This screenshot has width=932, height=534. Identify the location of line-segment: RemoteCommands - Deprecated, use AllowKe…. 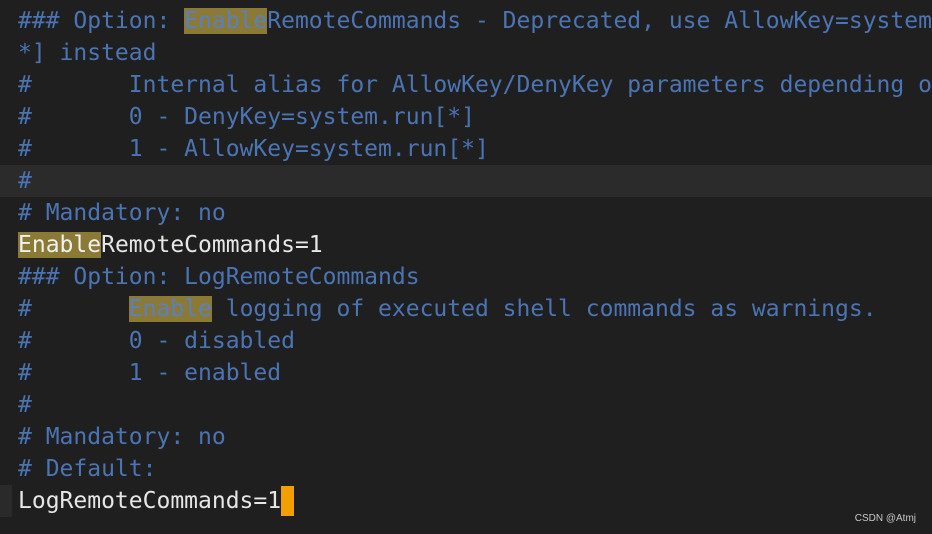
(599, 21).